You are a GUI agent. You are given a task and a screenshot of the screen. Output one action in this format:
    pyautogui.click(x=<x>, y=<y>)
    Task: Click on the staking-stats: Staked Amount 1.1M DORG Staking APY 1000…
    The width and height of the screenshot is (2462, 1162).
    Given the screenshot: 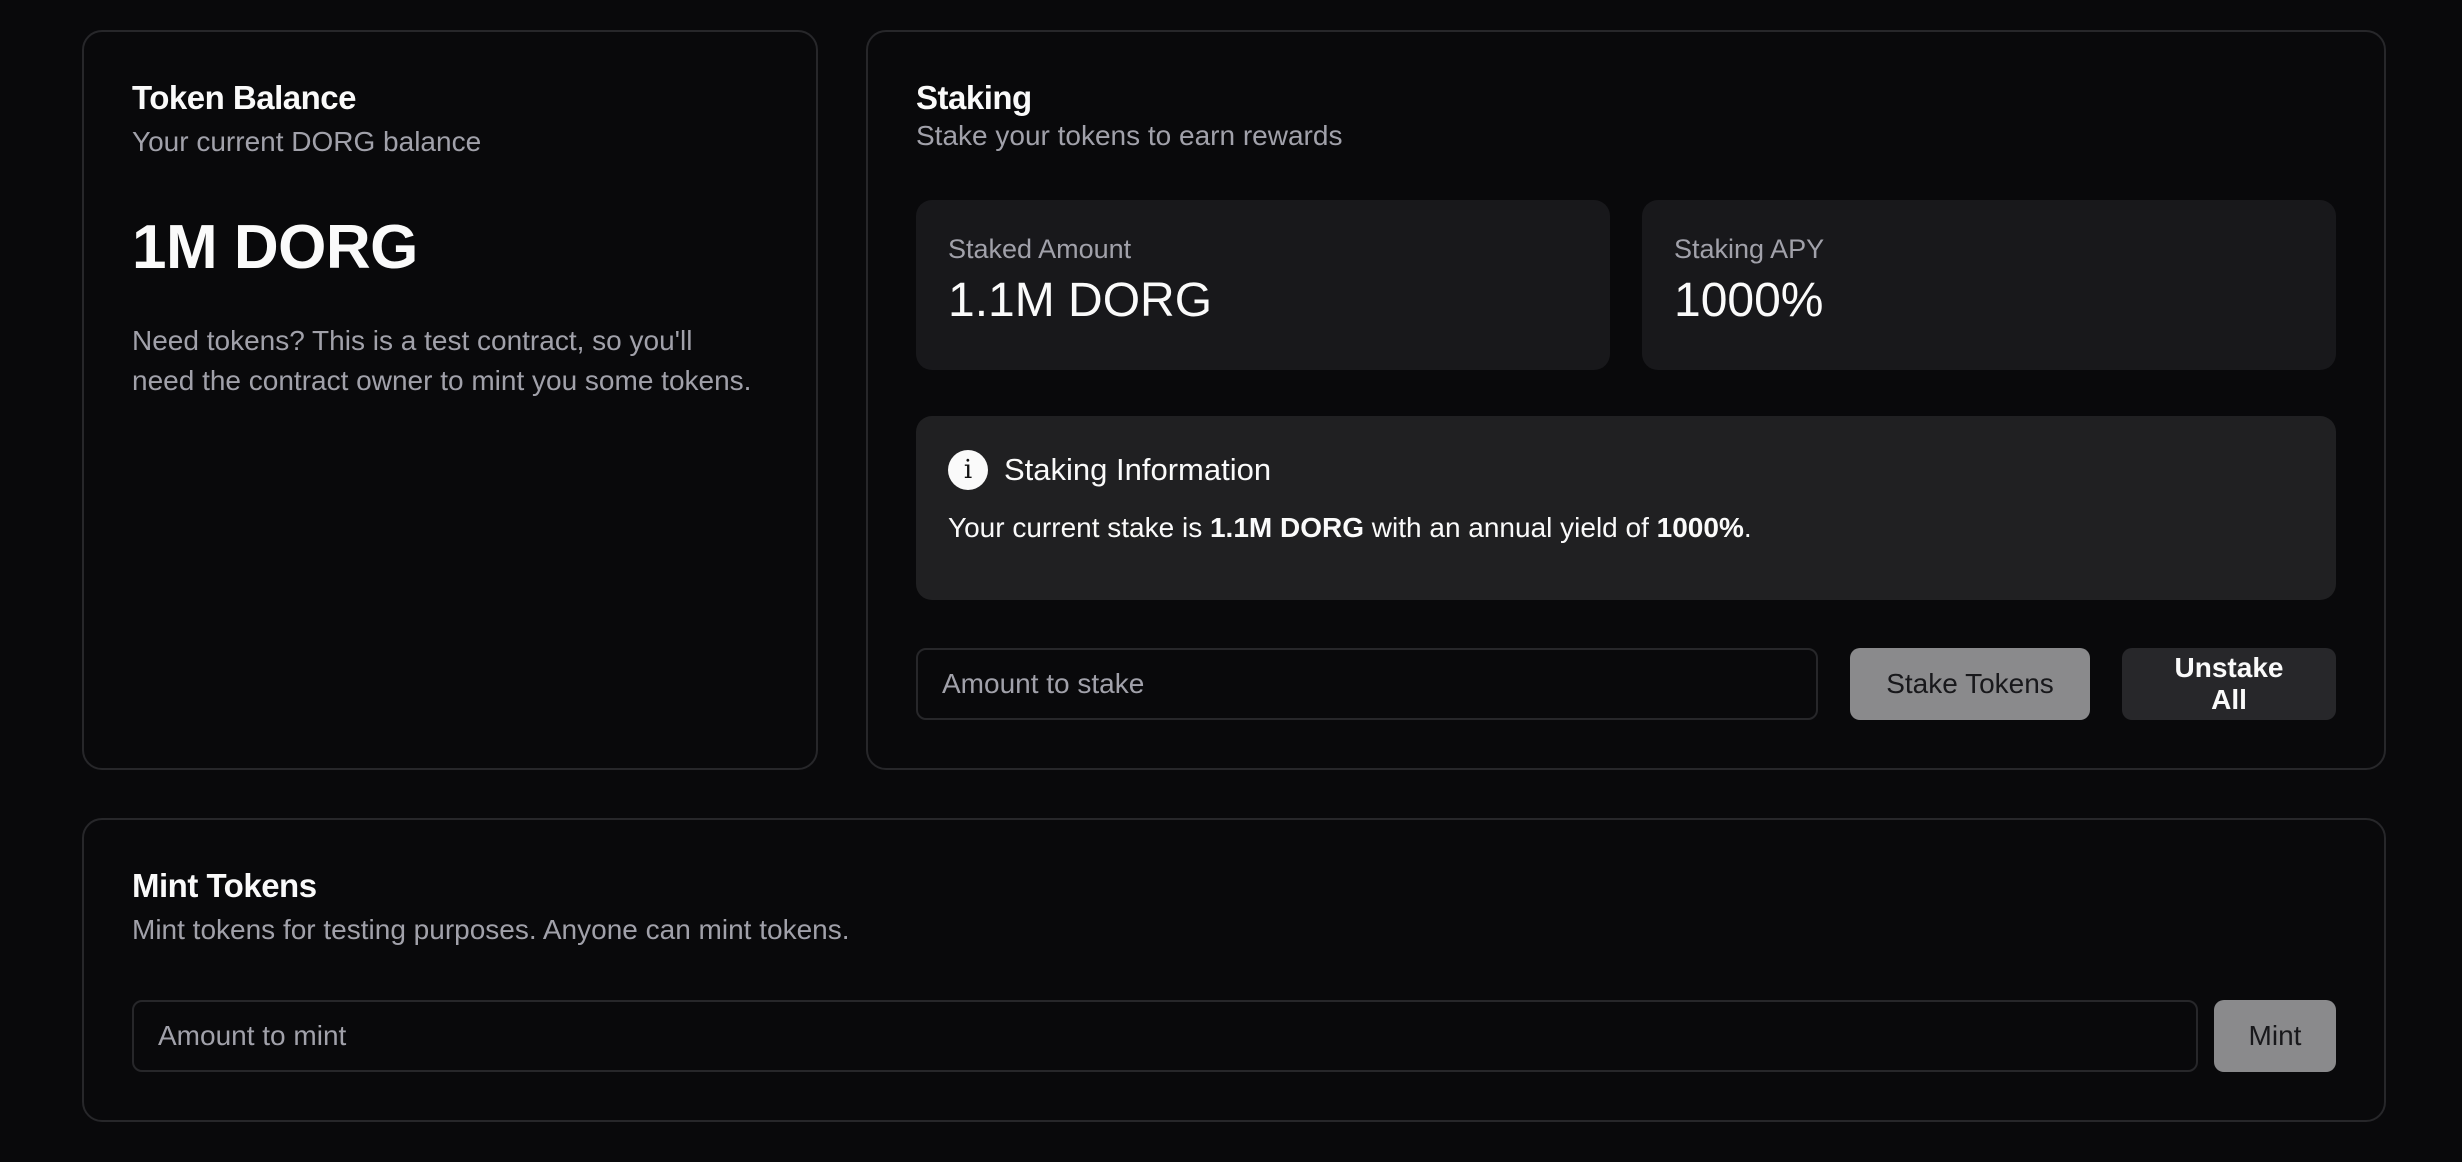 What is the action you would take?
    pyautogui.click(x=1626, y=285)
    